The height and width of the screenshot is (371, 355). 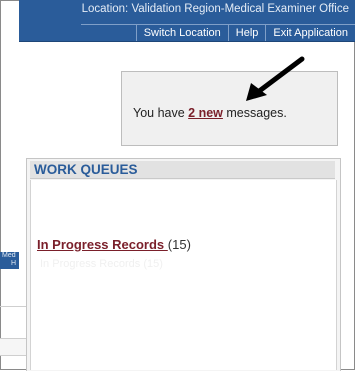 I want to click on work-queues-title: WORK QUEUES, so click(x=182, y=170).